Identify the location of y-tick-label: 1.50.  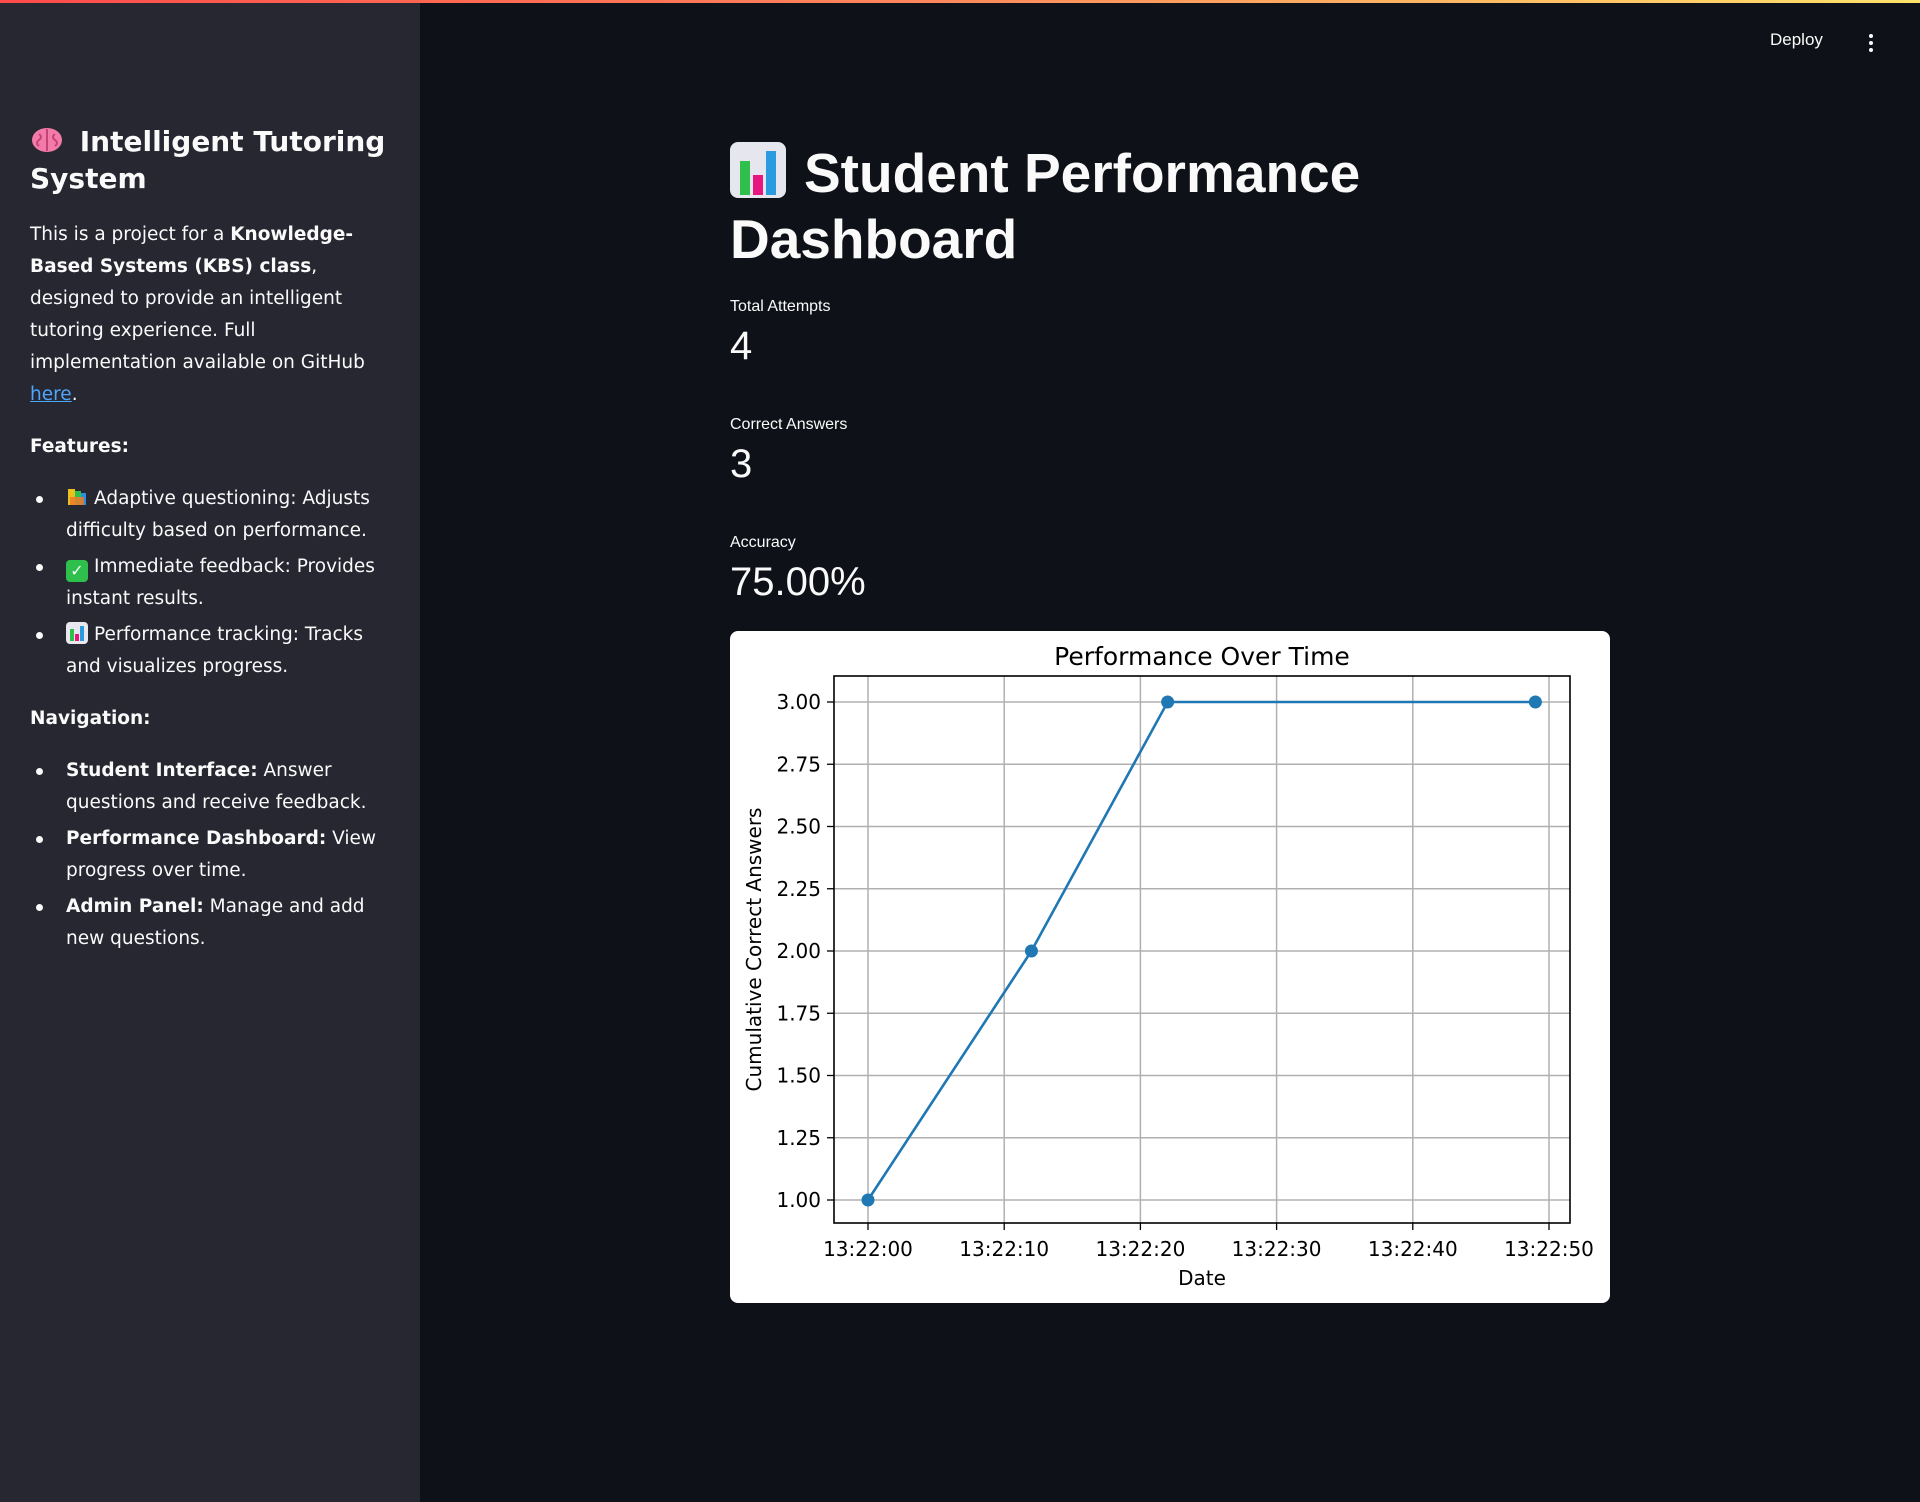
(798, 1076).